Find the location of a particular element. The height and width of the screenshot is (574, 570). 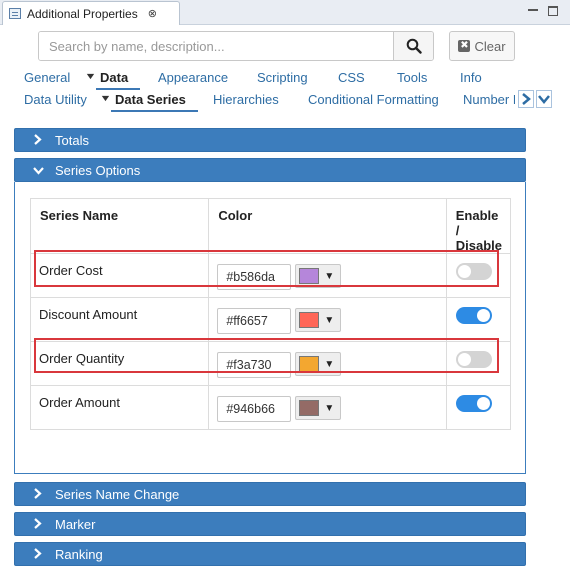

color-cell: #f3a730 ▼ is located at coordinates (327, 363).